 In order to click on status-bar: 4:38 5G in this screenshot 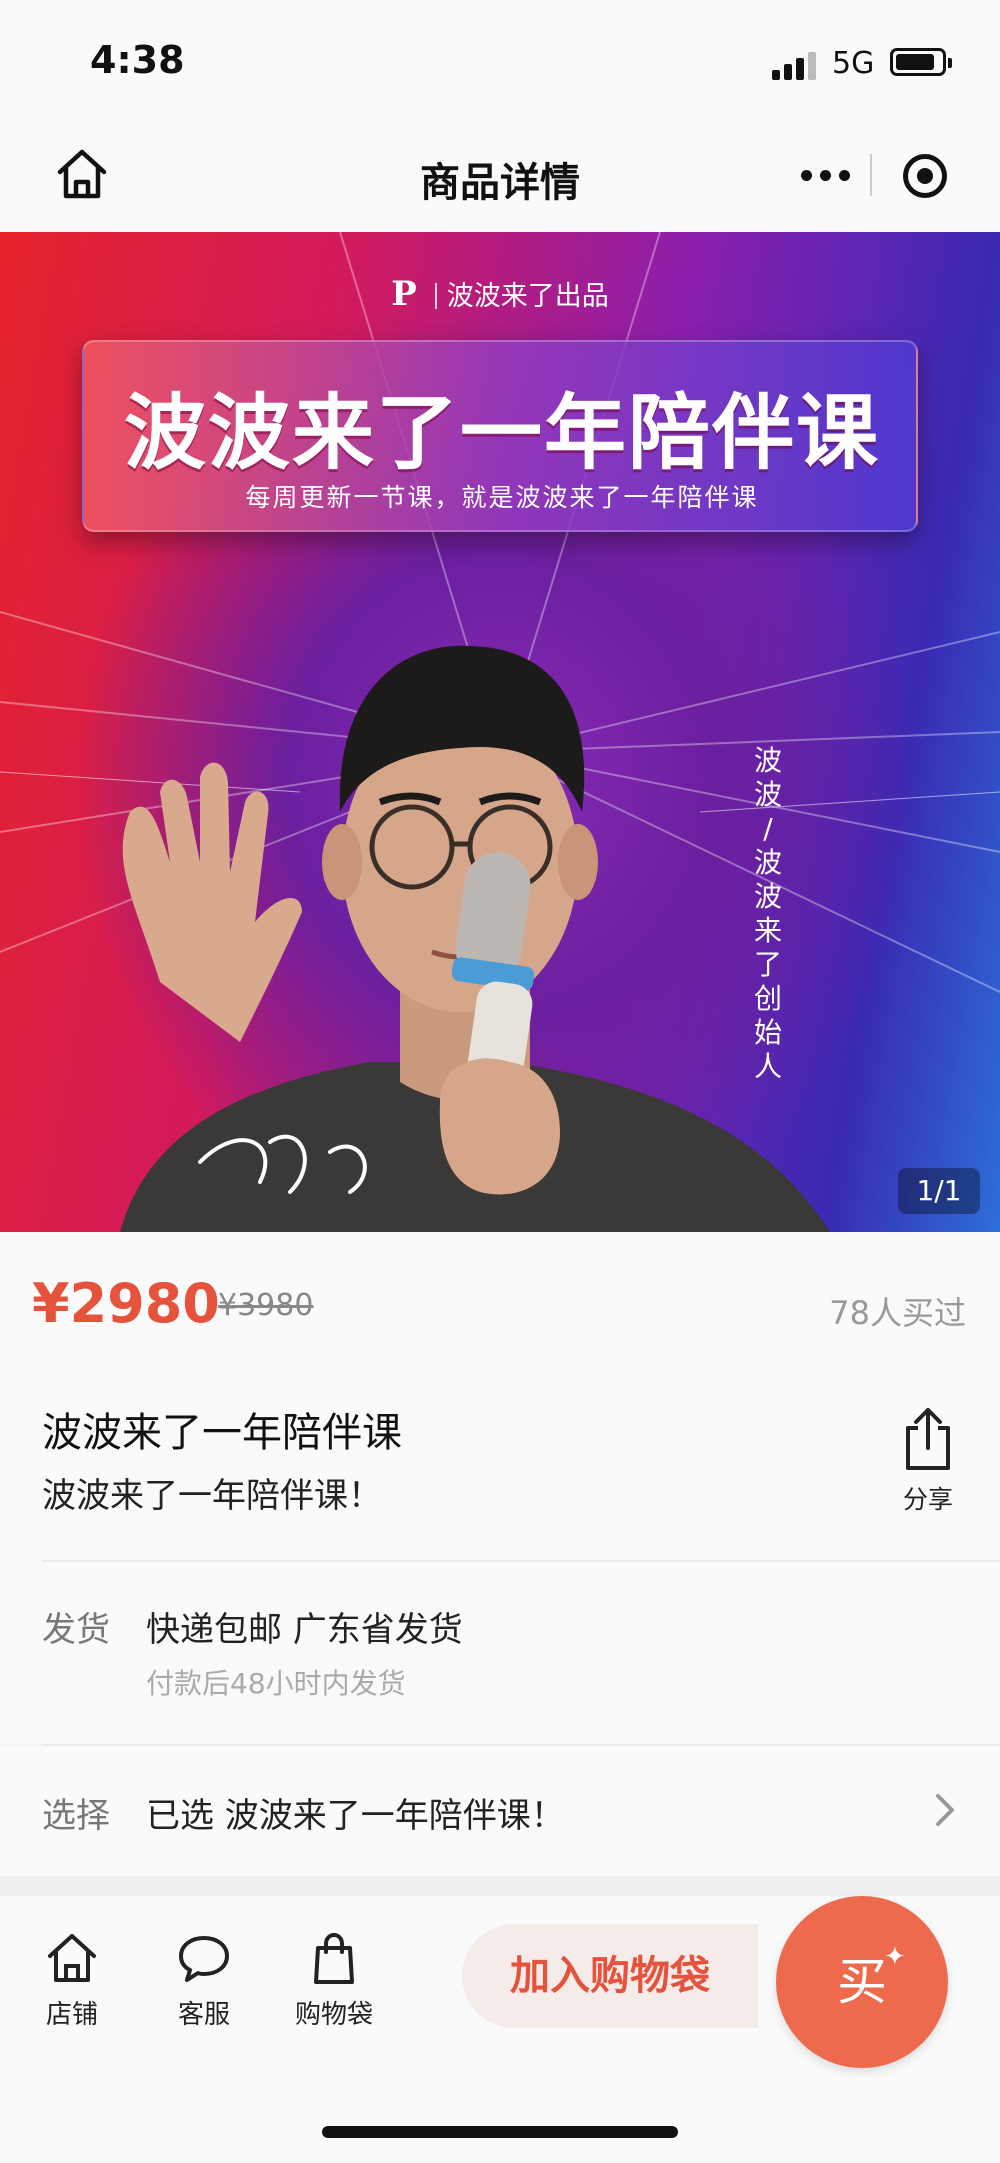, I will do `click(500, 60)`.